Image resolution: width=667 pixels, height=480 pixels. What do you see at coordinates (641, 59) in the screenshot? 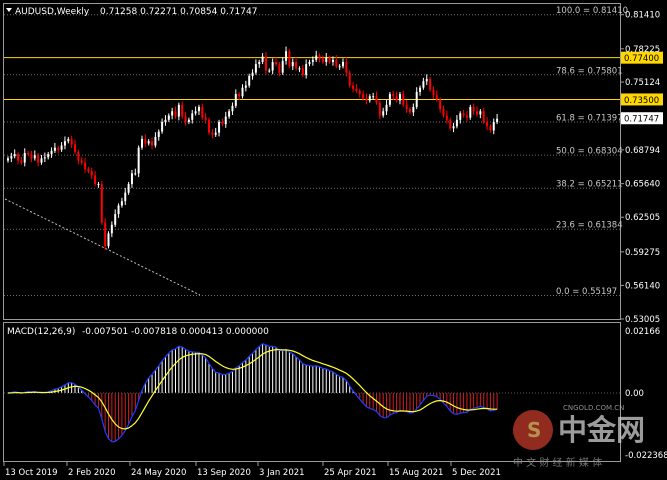
I see `horizontal-line-label: 0.77400` at bounding box center [641, 59].